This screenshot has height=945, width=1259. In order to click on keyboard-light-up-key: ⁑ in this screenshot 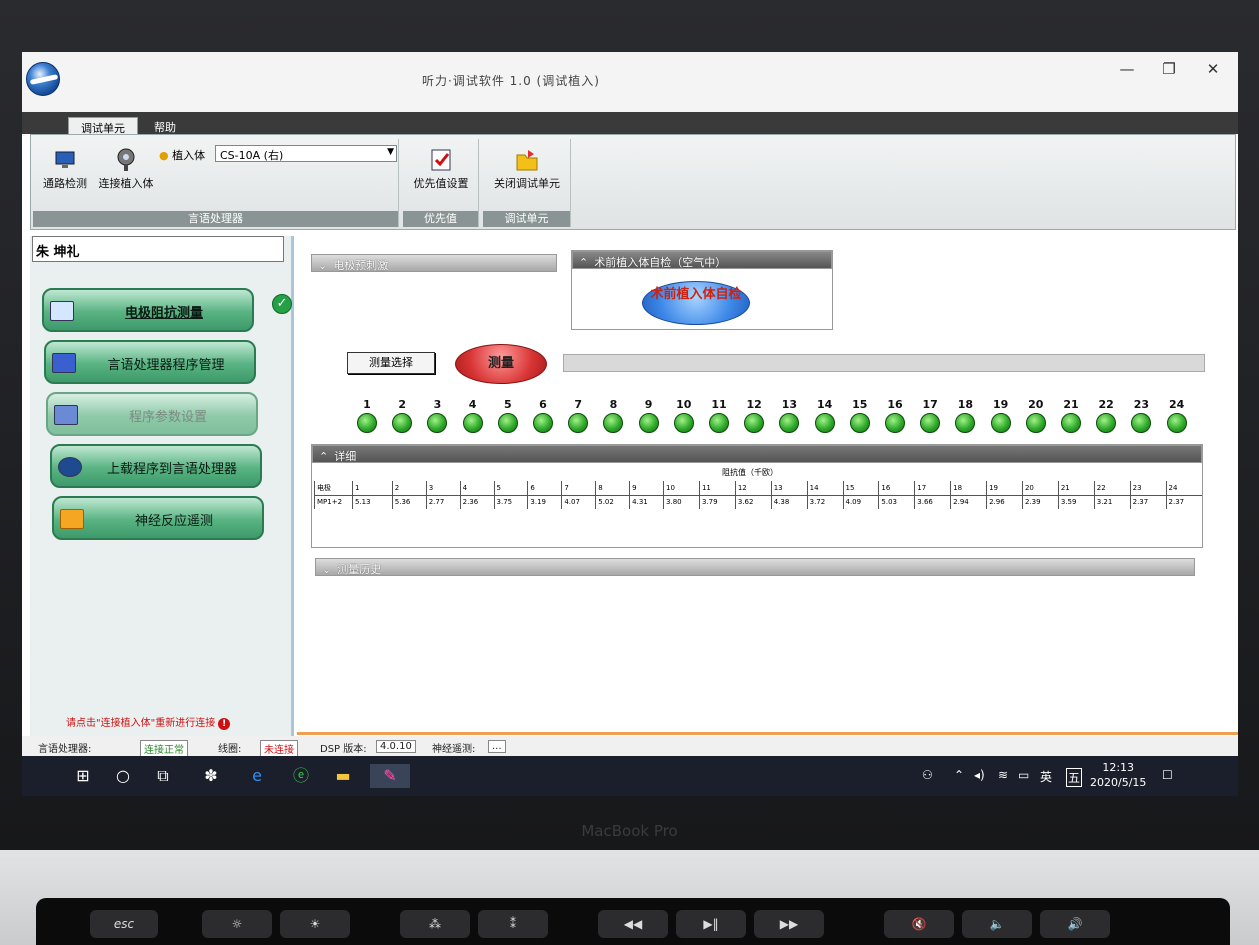, I will do `click(513, 924)`.